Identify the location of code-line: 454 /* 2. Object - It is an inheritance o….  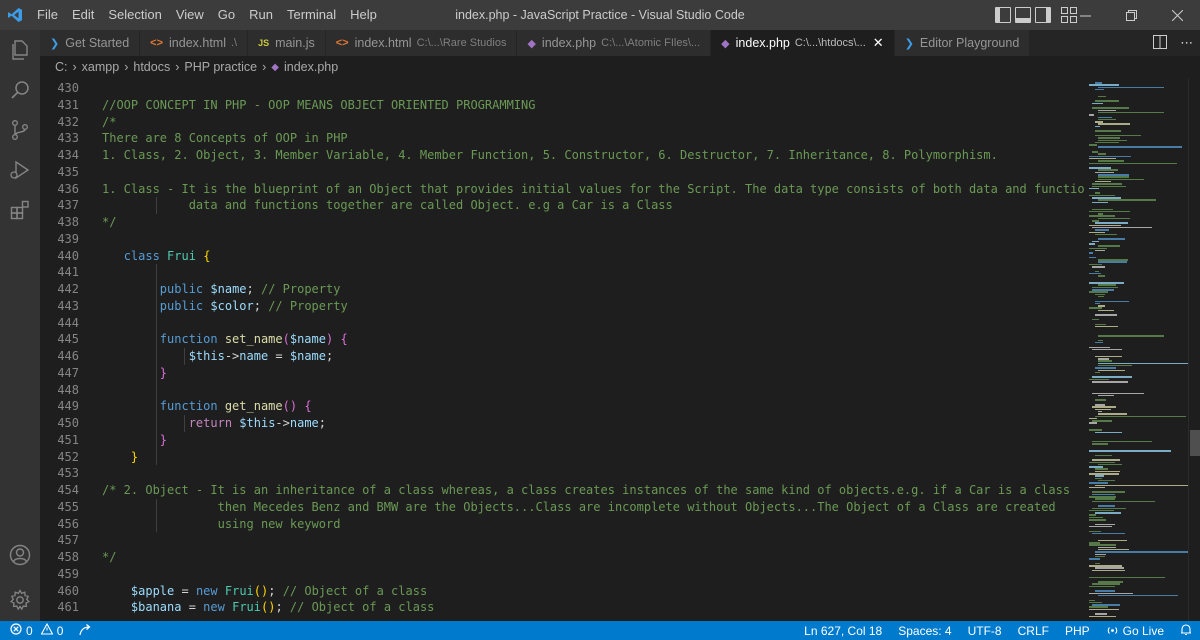
(562, 490).